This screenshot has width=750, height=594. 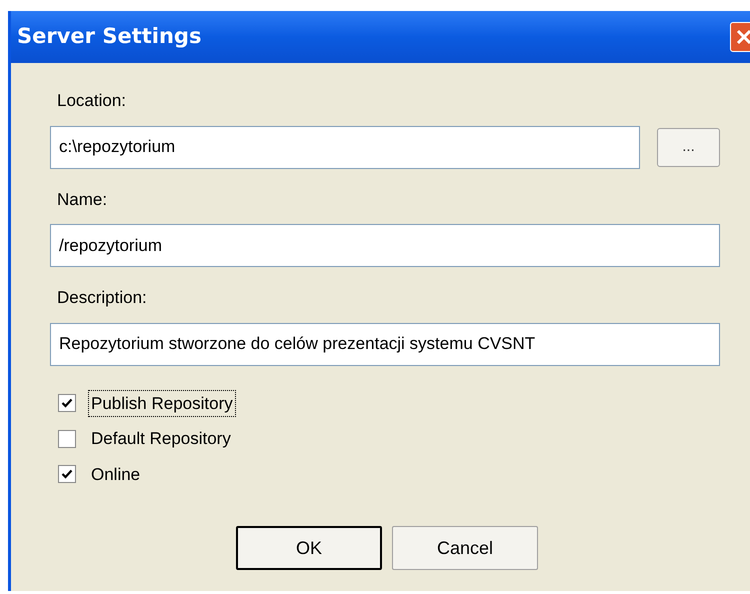 I want to click on field-label: Description:, so click(x=102, y=298).